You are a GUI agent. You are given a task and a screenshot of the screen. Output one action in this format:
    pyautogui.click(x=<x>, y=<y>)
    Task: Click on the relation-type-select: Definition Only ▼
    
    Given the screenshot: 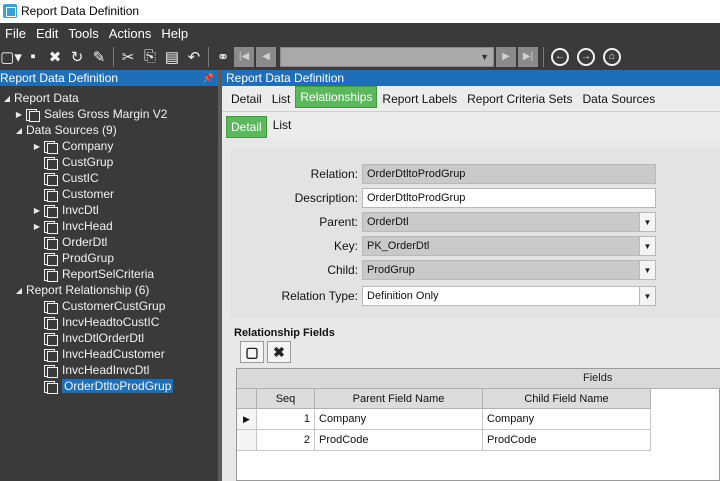 What is the action you would take?
    pyautogui.click(x=509, y=296)
    